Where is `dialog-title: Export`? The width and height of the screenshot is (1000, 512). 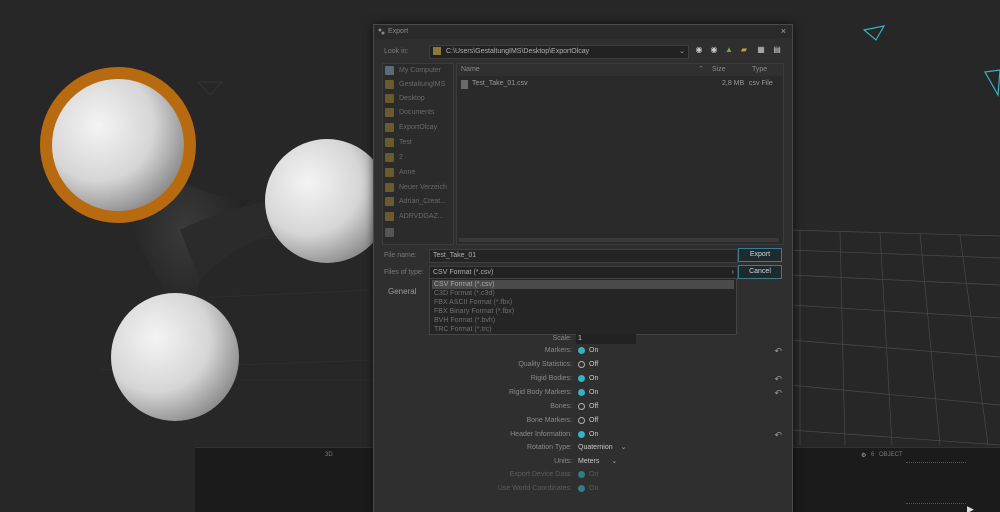 dialog-title: Export is located at coordinates (398, 31).